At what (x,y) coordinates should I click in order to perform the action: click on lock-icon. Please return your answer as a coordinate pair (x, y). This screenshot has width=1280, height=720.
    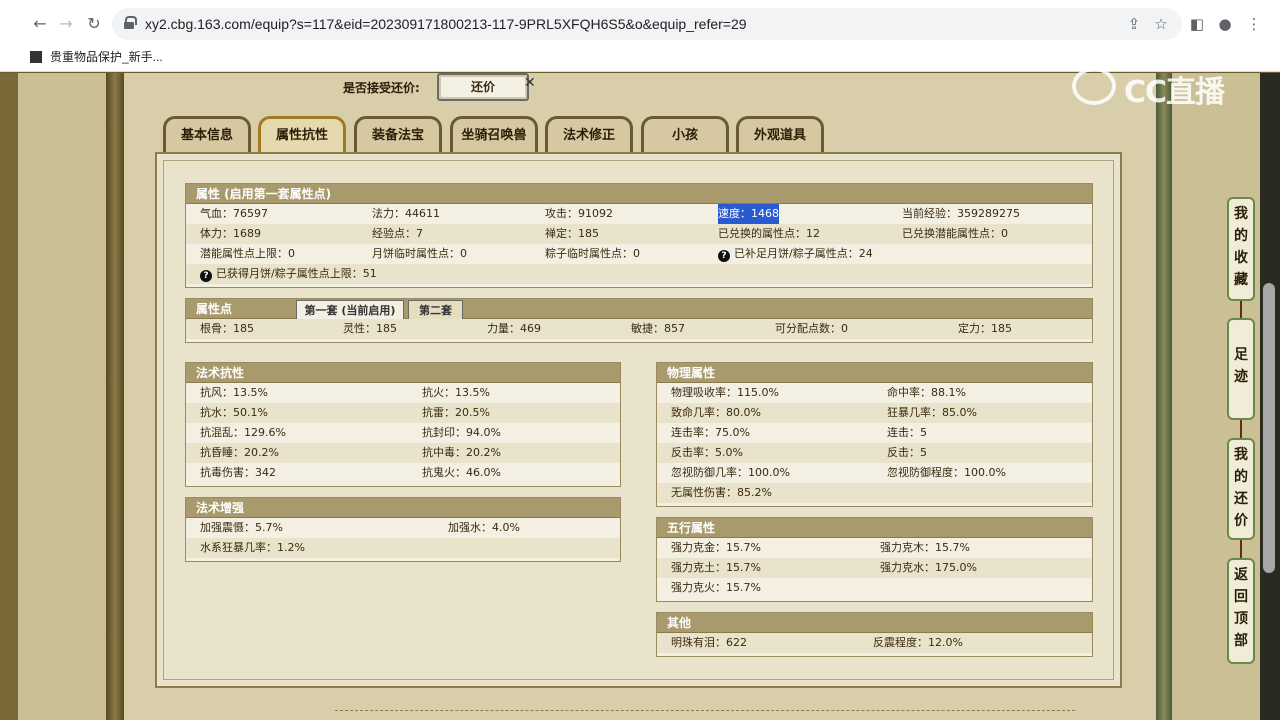
    Looking at the image, I should click on (130, 22).